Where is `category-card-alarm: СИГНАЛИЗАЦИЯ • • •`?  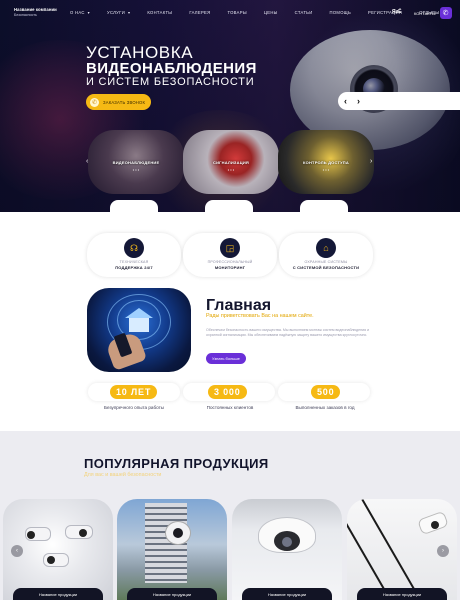 category-card-alarm: СИГНАЛИЗАЦИЯ • • • is located at coordinates (231, 162).